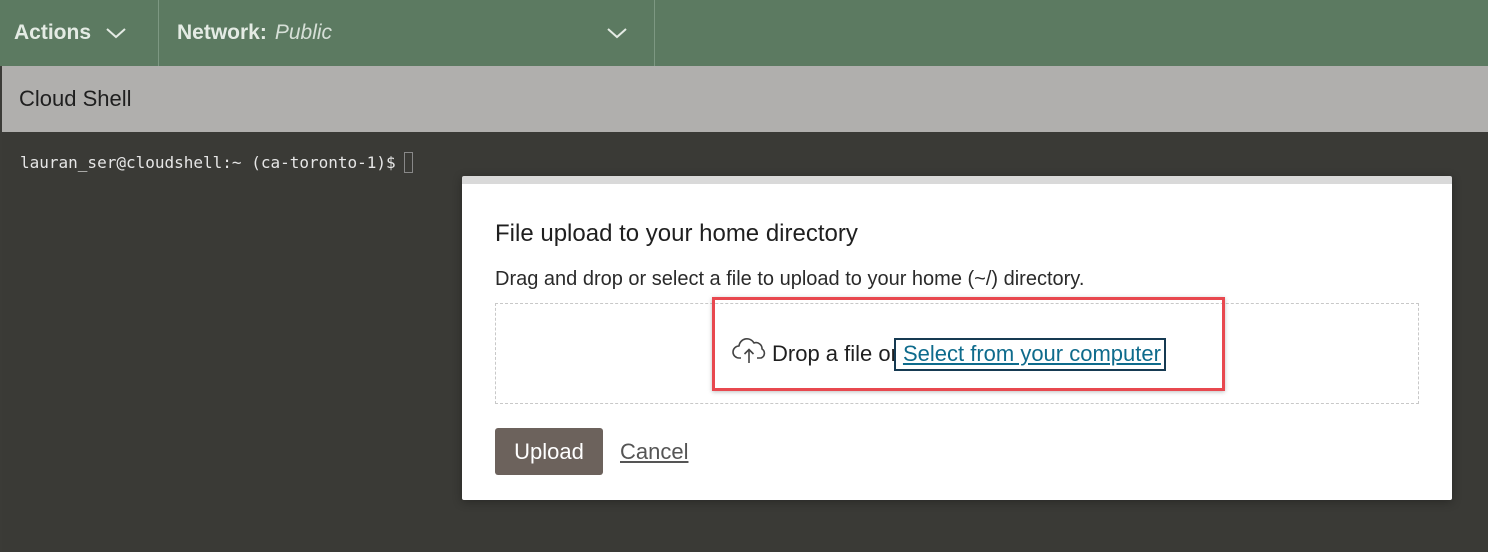 This screenshot has height=552, width=1488. Describe the element at coordinates (303, 32) in the screenshot. I see `network-value: Public` at that location.